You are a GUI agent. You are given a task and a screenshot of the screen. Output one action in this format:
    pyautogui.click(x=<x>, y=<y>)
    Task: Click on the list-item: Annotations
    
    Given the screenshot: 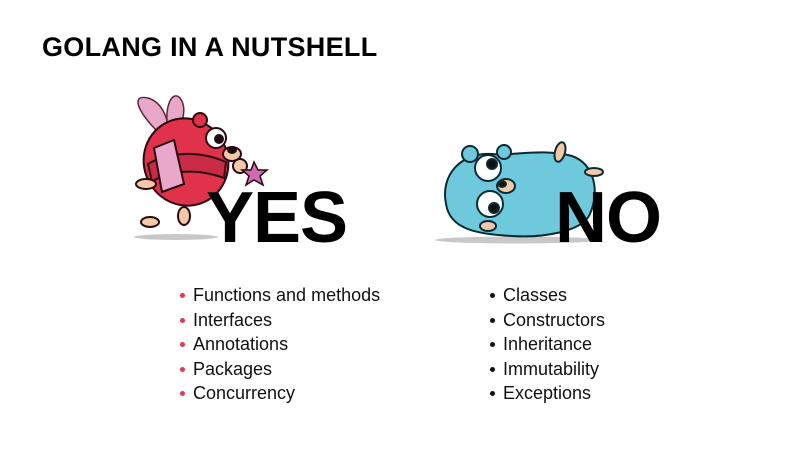 What is the action you would take?
    pyautogui.click(x=280, y=344)
    